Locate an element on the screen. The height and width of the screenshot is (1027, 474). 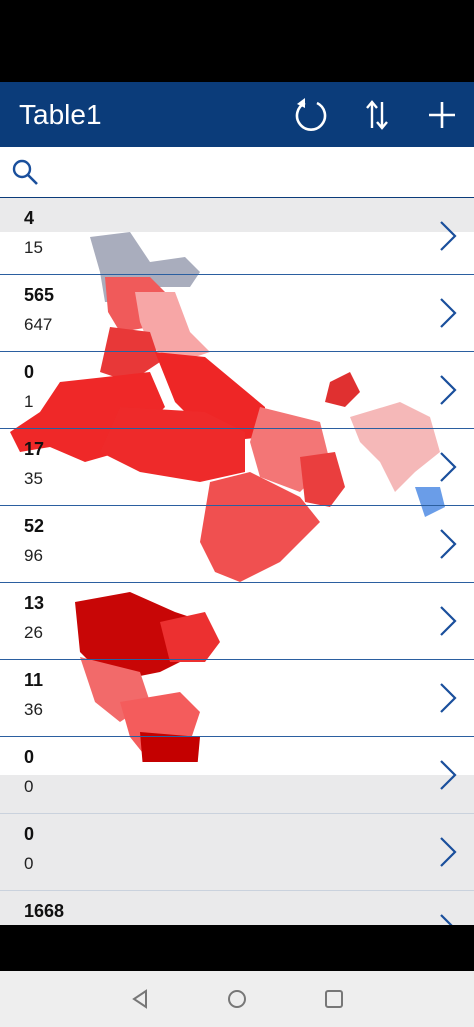
search-bar is located at coordinates (237, 172).